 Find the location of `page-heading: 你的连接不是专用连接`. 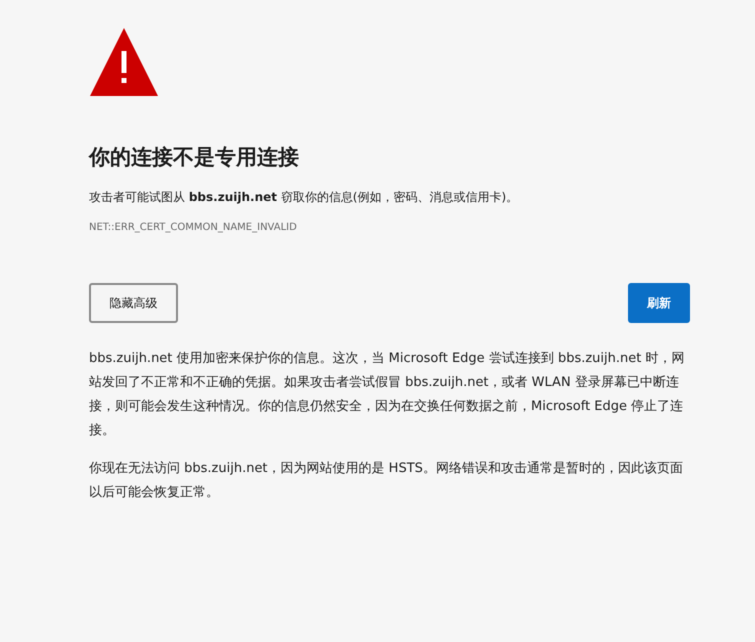

page-heading: 你的连接不是专用连接 is located at coordinates (194, 157).